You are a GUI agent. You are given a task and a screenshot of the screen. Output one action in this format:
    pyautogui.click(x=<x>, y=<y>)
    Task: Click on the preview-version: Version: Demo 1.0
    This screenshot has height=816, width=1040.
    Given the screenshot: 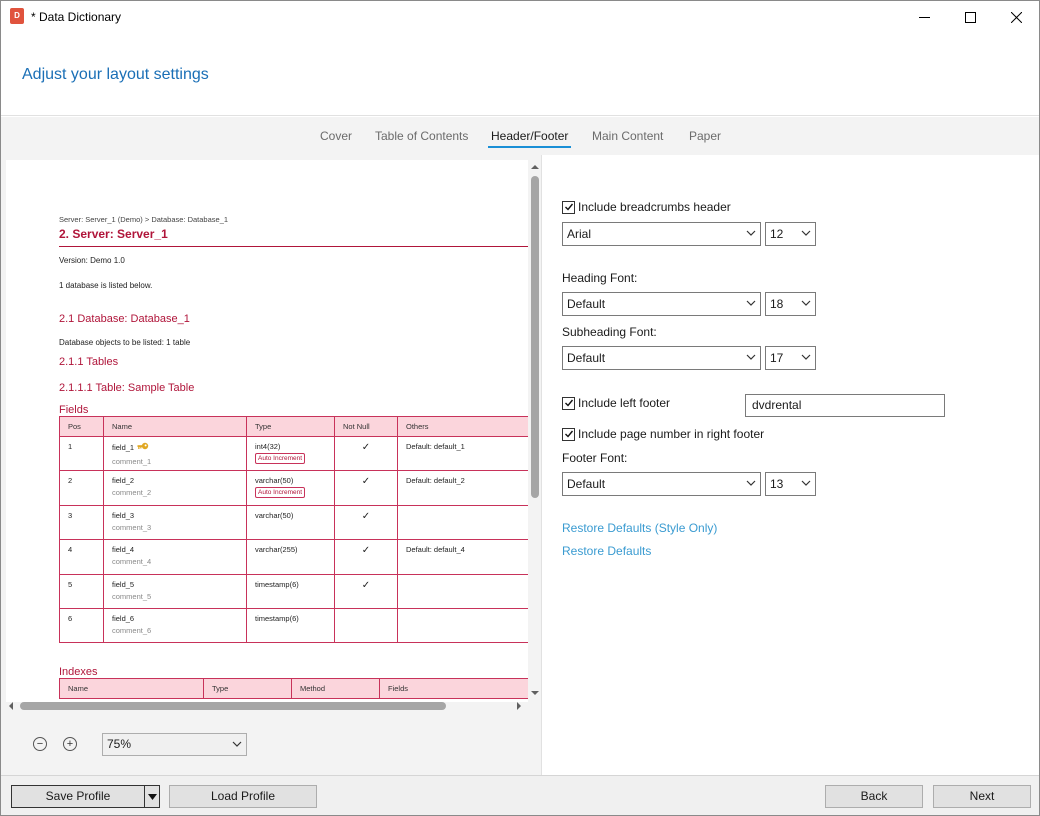 What is the action you would take?
    pyautogui.click(x=92, y=260)
    